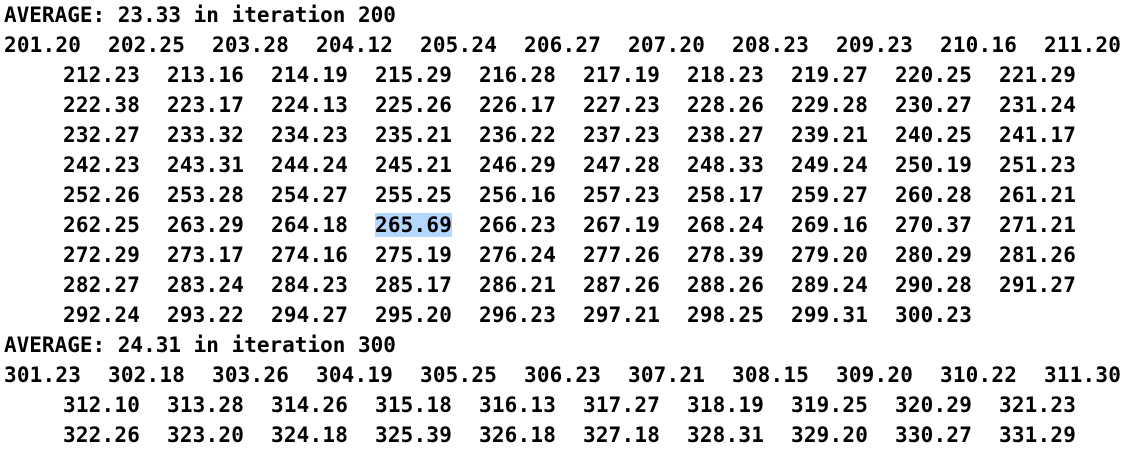  Describe the element at coordinates (888, 45) in the screenshot. I see `value-cell: 209.23` at that location.